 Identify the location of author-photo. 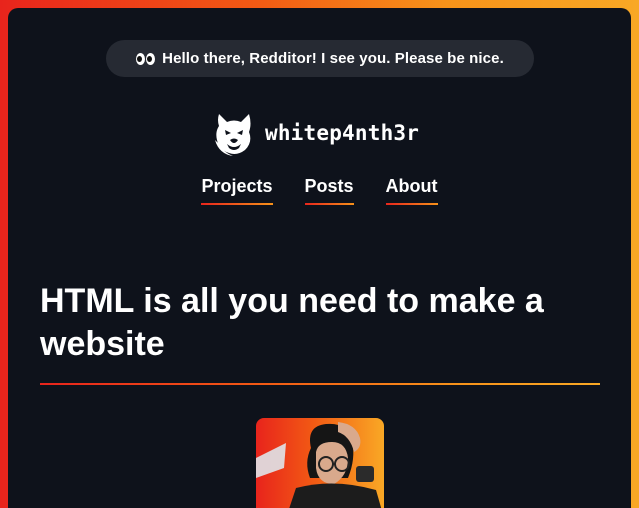
(319, 465).